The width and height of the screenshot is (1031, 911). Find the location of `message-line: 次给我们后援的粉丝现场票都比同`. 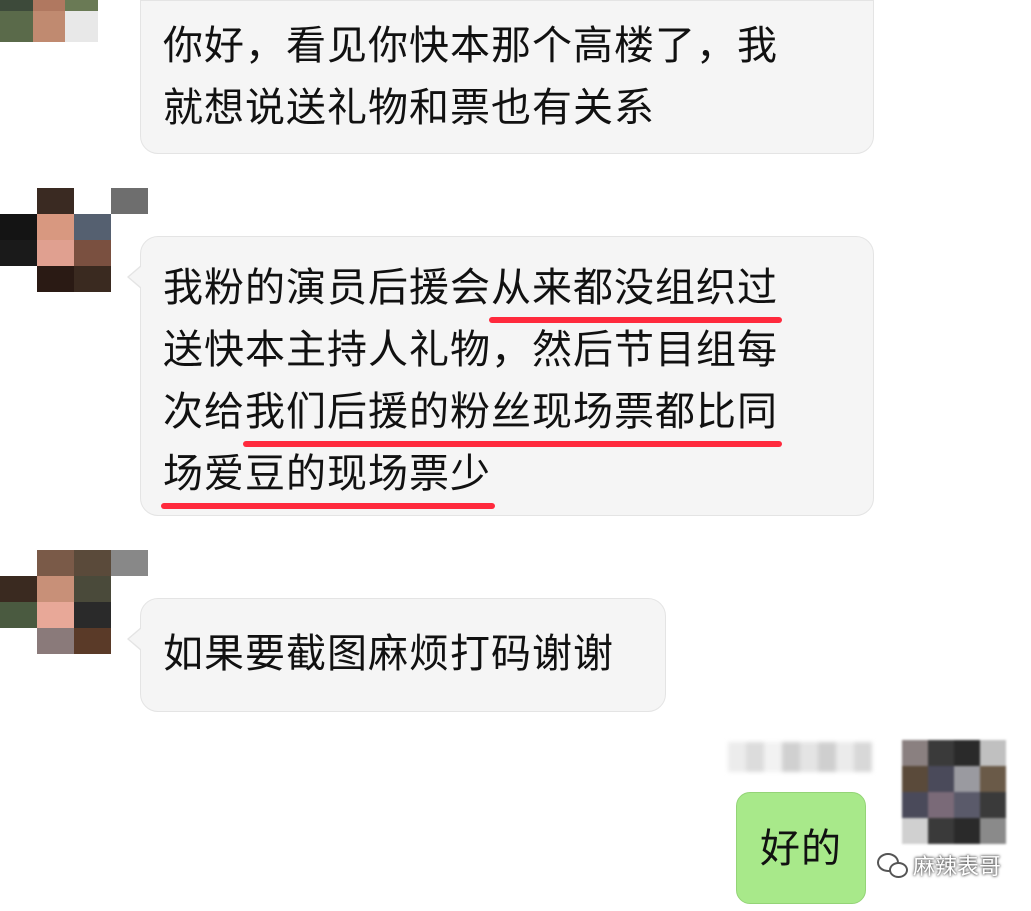

message-line: 次给我们后援的粉丝现场票都比同 is located at coordinates (518, 414).